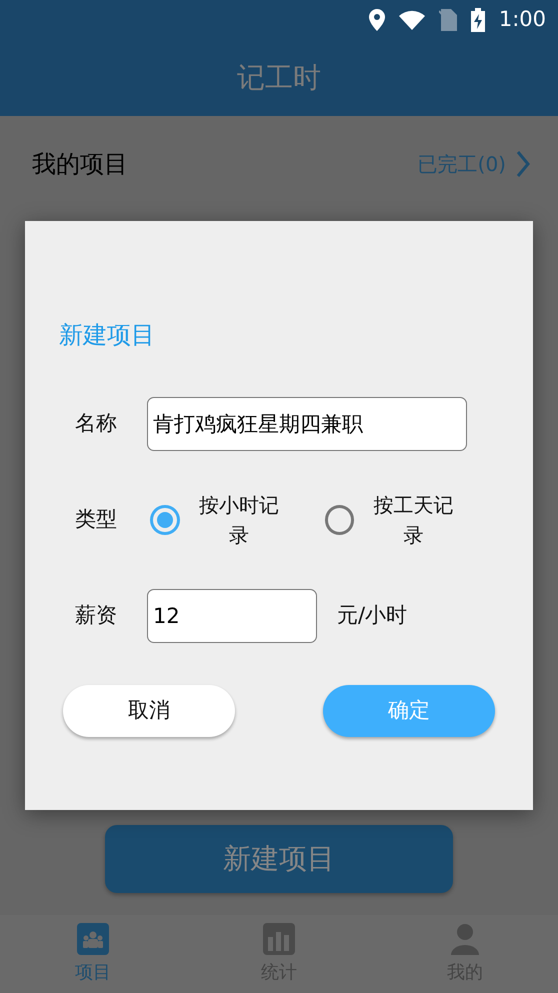 This screenshot has width=558, height=993. What do you see at coordinates (409, 711) in the screenshot?
I see `confirm-button: 确定` at bounding box center [409, 711].